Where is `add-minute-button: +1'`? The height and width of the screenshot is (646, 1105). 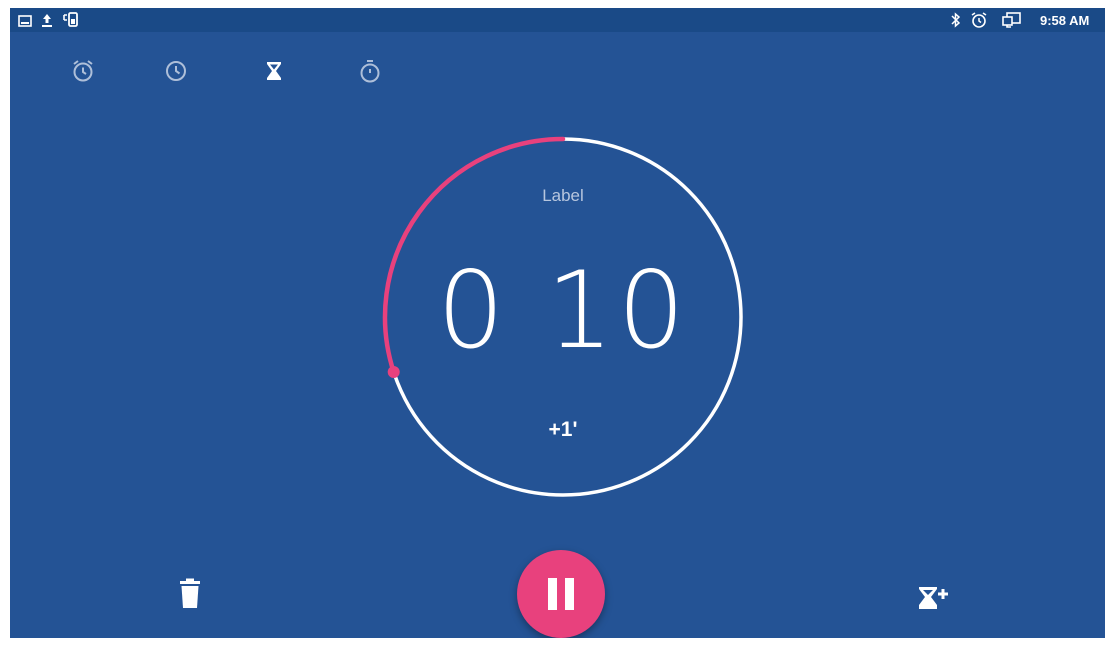
add-minute-button: +1' is located at coordinates (563, 430).